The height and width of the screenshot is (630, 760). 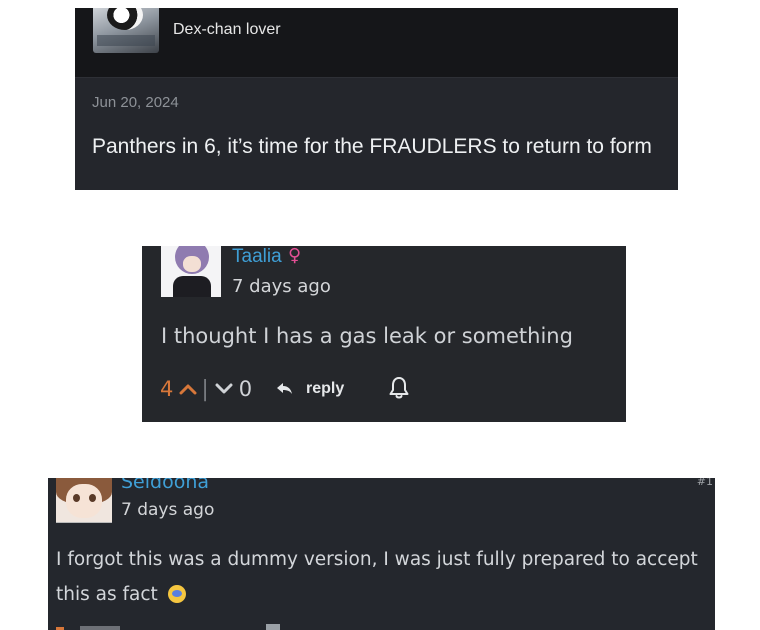 What do you see at coordinates (376, 43) in the screenshot?
I see `comment-header: Dex-chan lover` at bounding box center [376, 43].